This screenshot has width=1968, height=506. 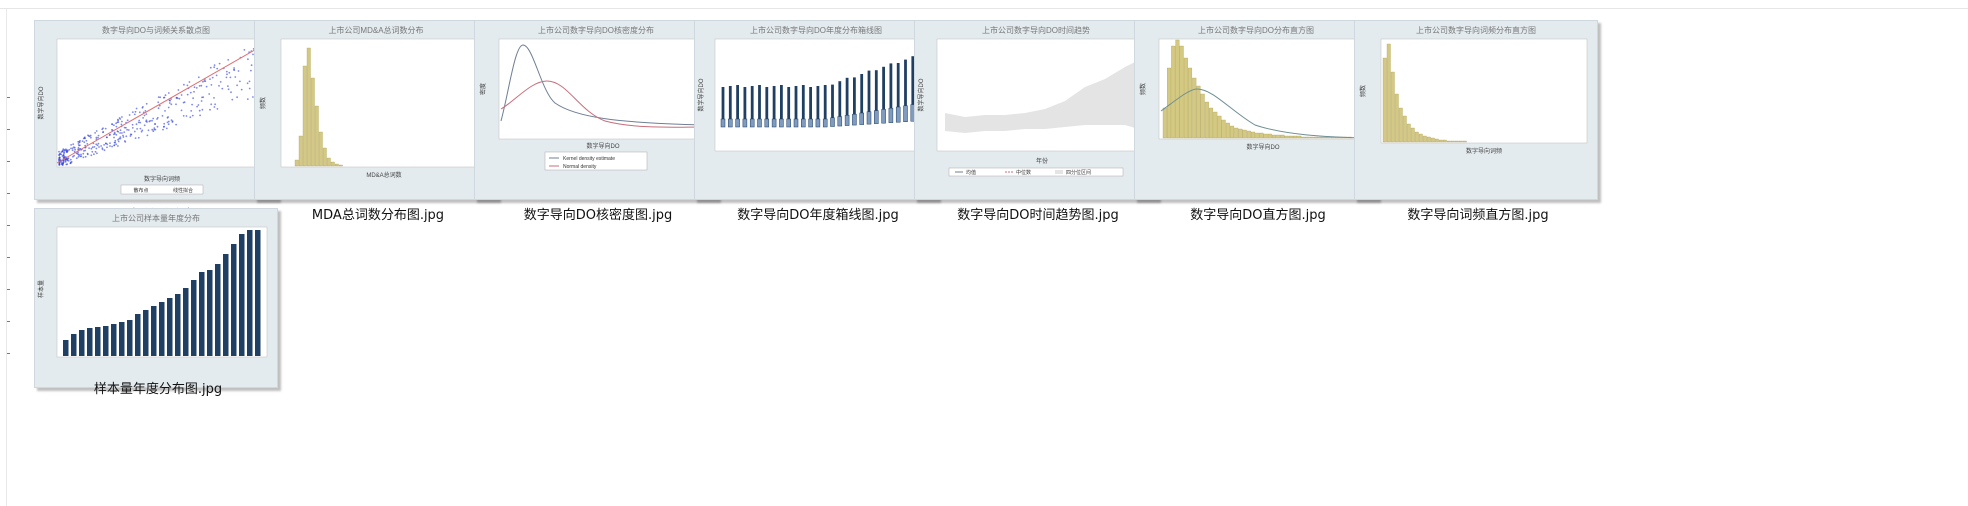 I want to click on image-thumbnail: 上市公司数字导向DO分布直方图 数字导向DO 频数, so click(x=1256, y=110).